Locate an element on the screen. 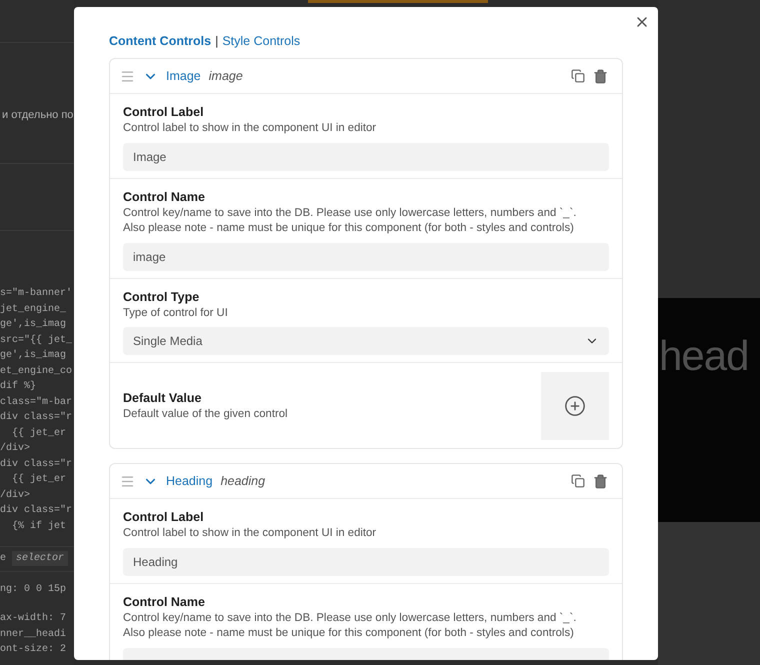 The width and height of the screenshot is (760, 665). code-line: ng: 0 0 15p is located at coordinates (34, 589).